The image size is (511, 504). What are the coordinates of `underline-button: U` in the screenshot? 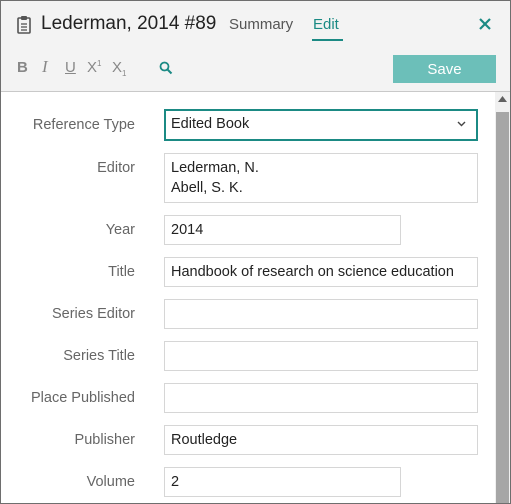 It's located at (70, 67).